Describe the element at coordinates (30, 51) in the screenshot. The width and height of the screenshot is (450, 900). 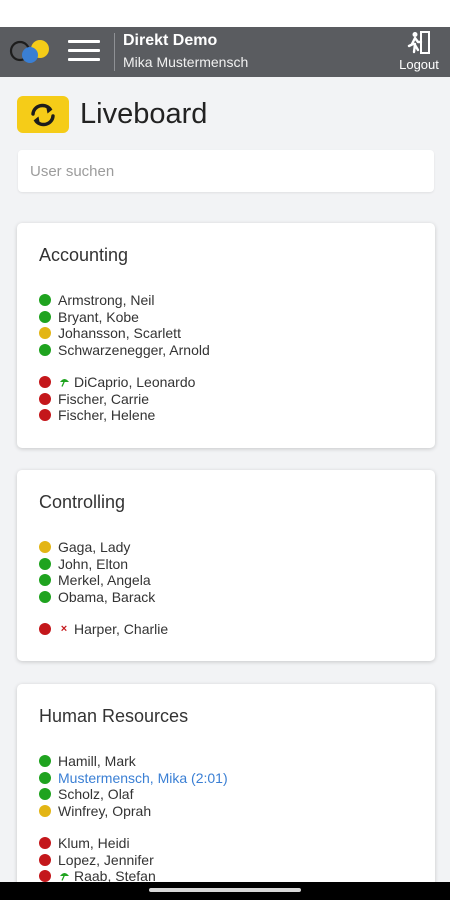
I see `three-circles-logo` at that location.